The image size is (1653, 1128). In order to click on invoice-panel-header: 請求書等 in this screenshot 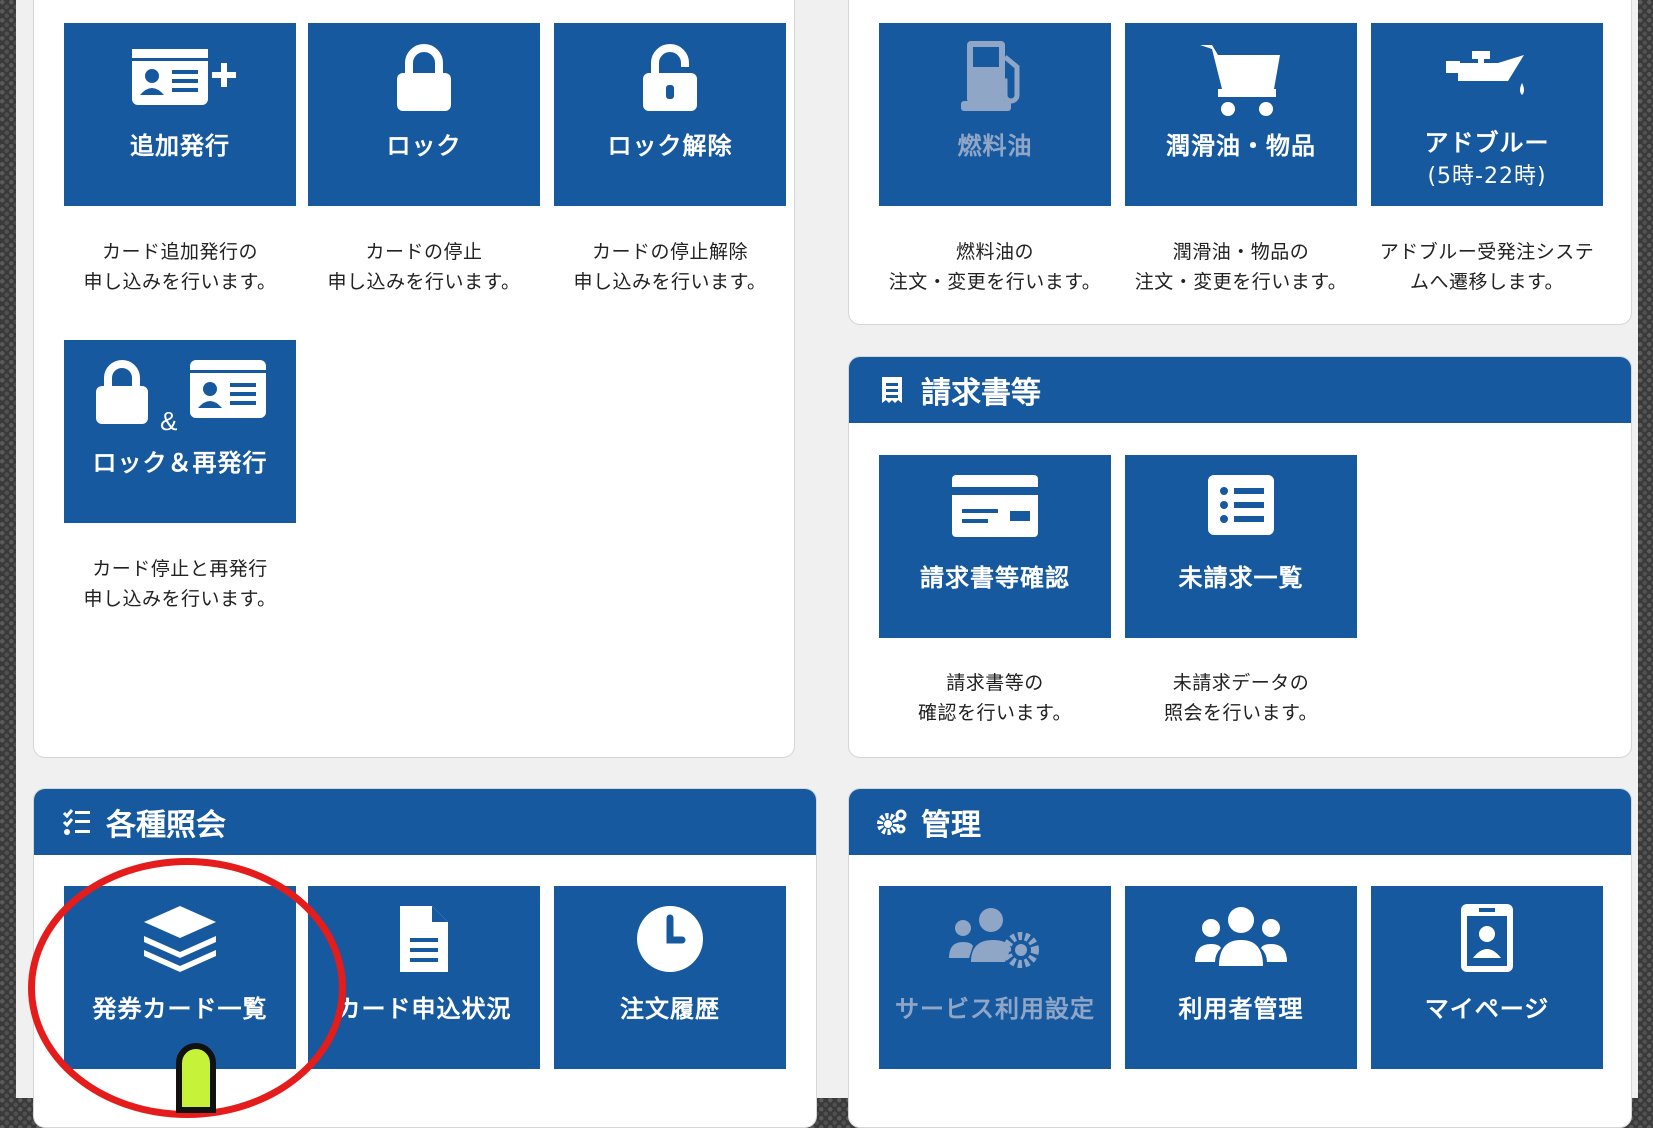, I will do `click(1240, 390)`.